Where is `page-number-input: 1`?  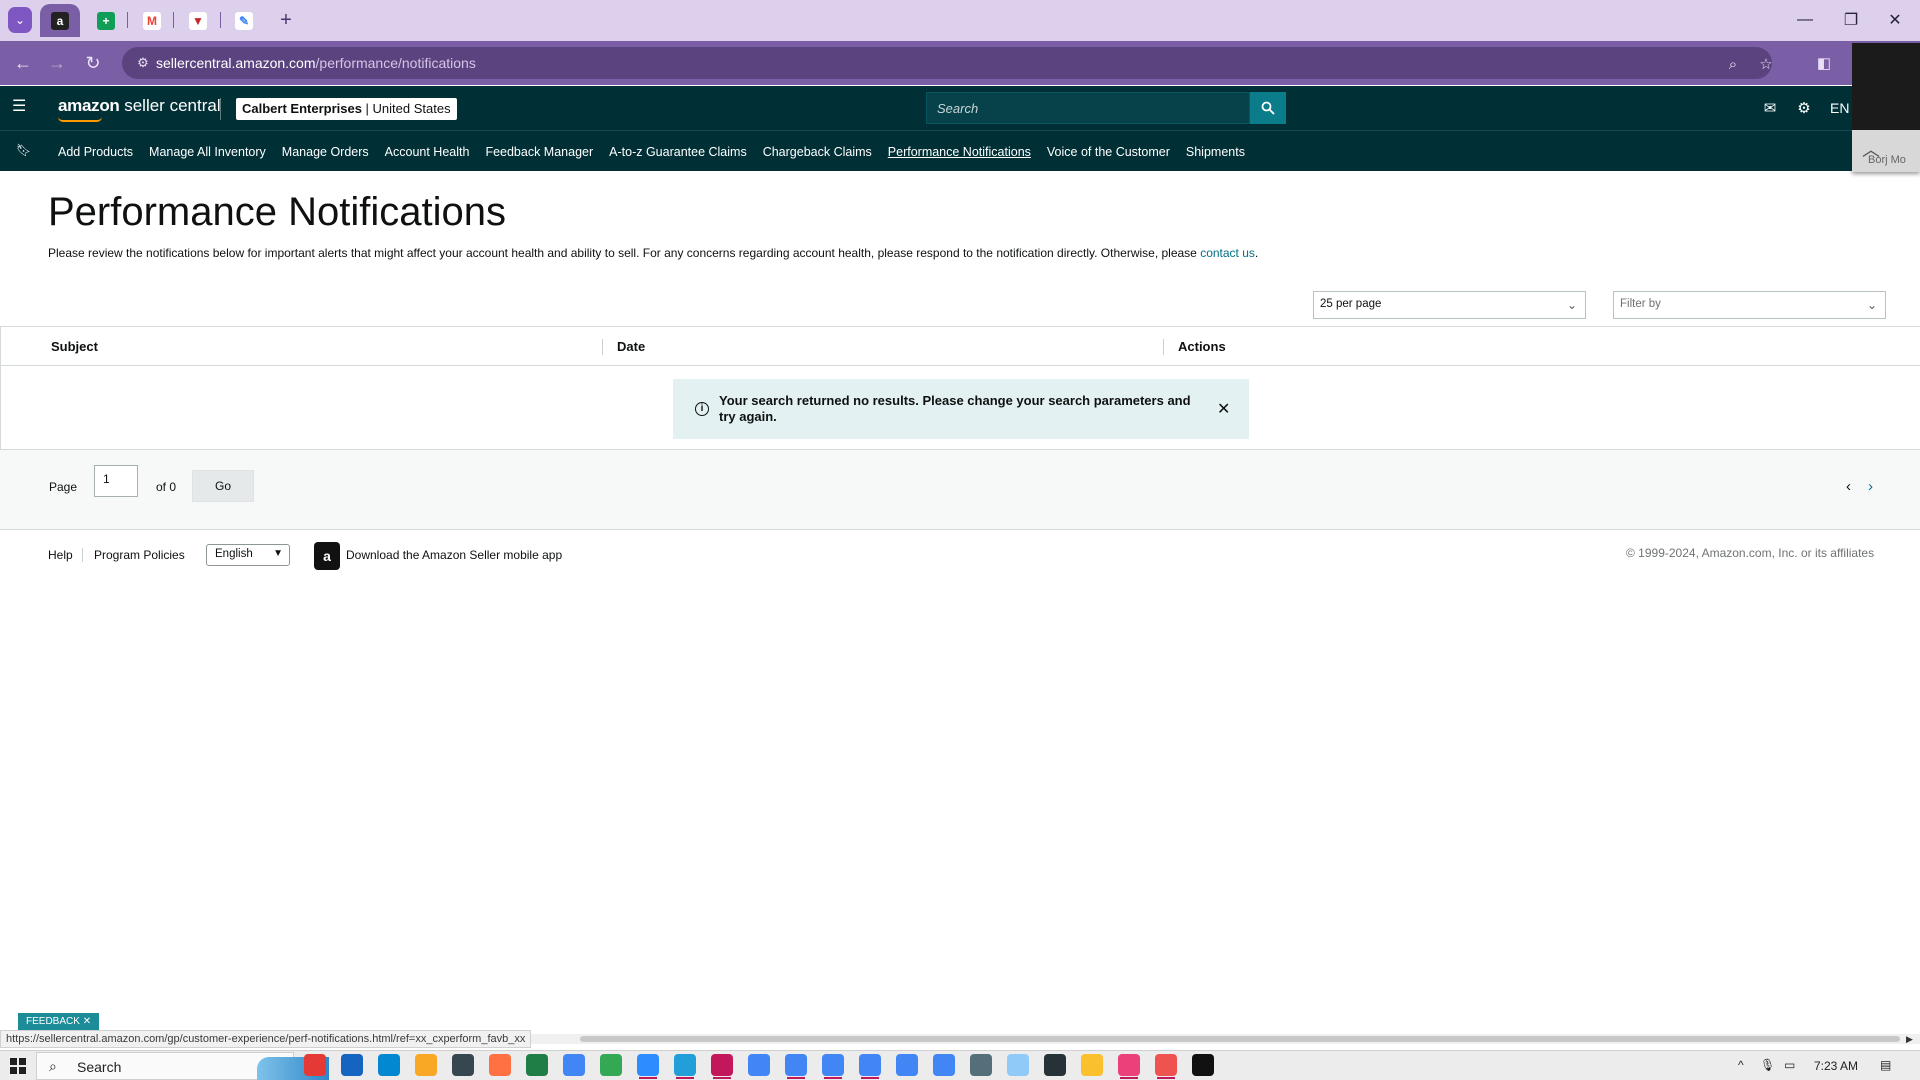
page-number-input: 1 is located at coordinates (116, 481).